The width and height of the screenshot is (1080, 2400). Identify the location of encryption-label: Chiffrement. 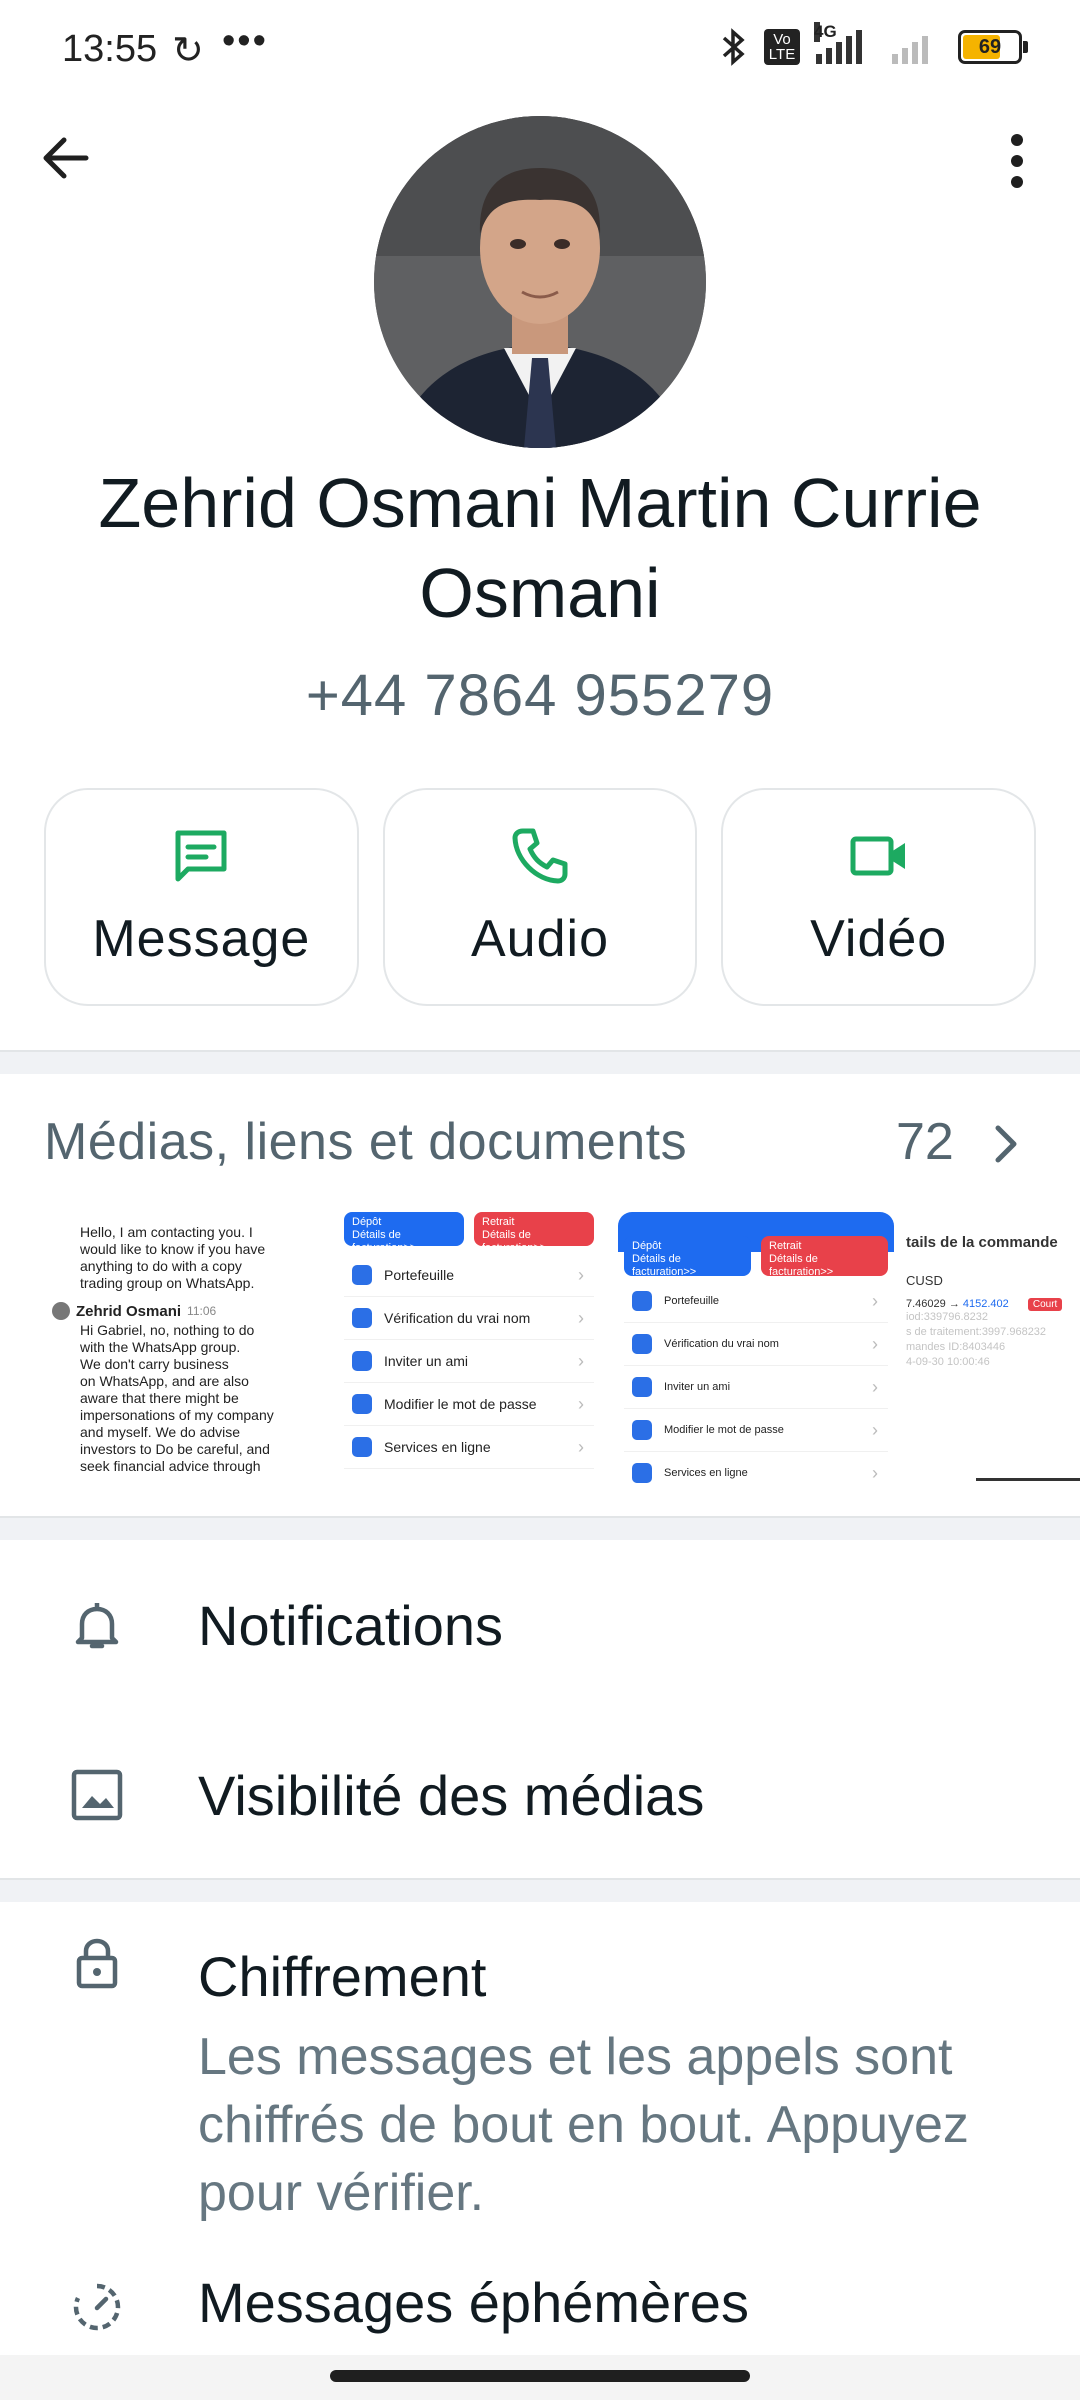
(342, 1976).